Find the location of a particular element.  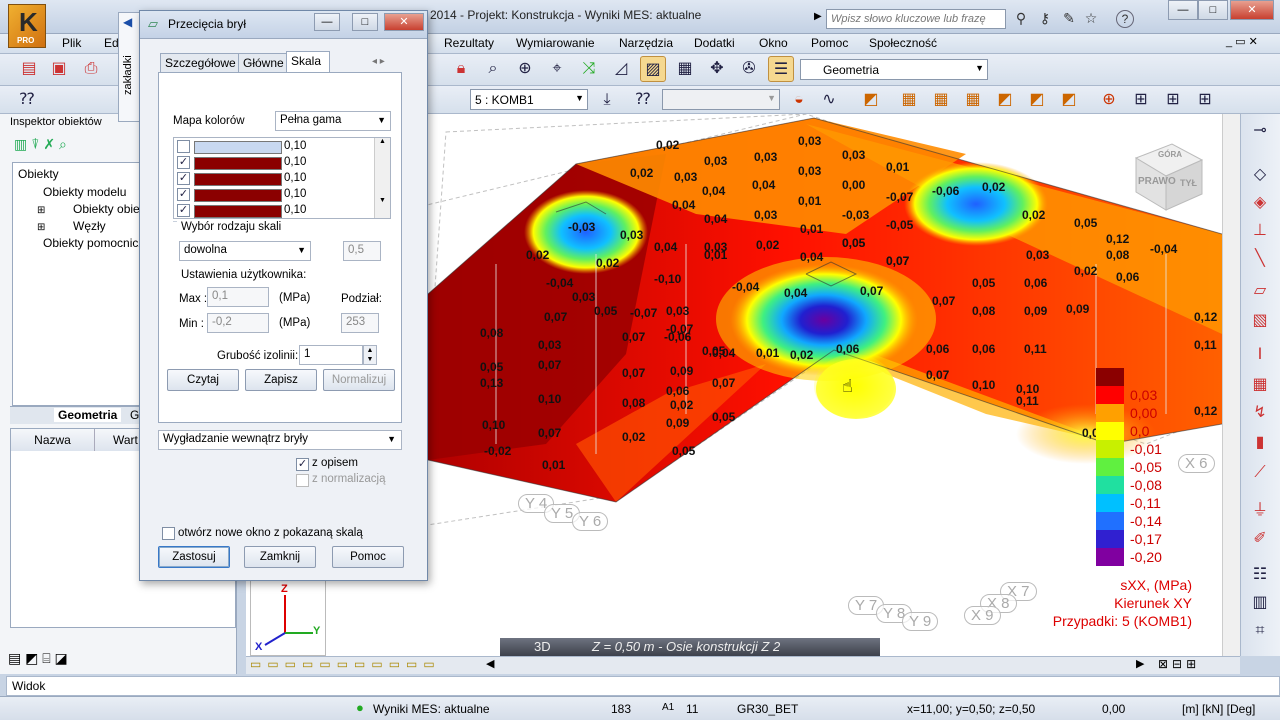

wave-icon: ∿ is located at coordinates (829, 100).